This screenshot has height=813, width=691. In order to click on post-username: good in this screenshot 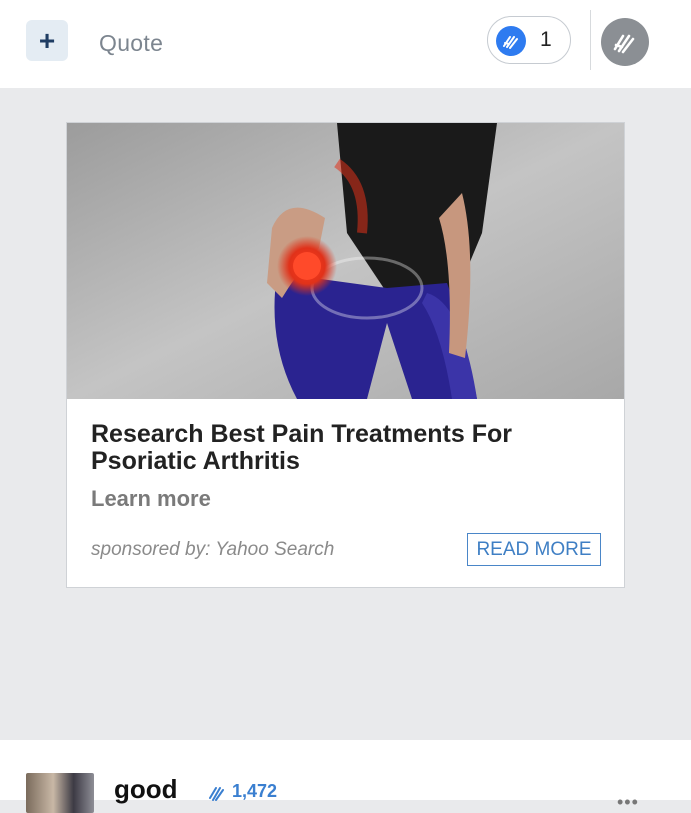, I will do `click(146, 789)`.